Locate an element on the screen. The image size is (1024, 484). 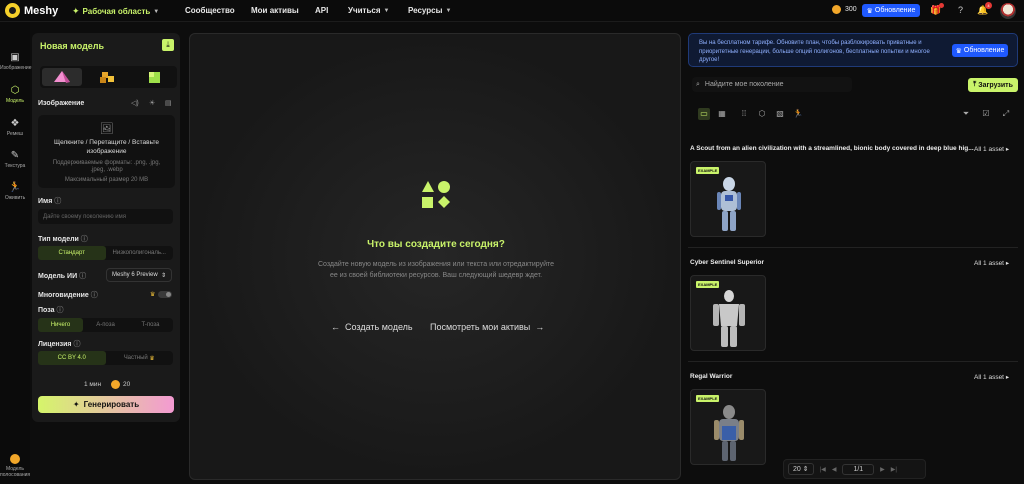
generate-label: Генерировать is located at coordinates (111, 404).